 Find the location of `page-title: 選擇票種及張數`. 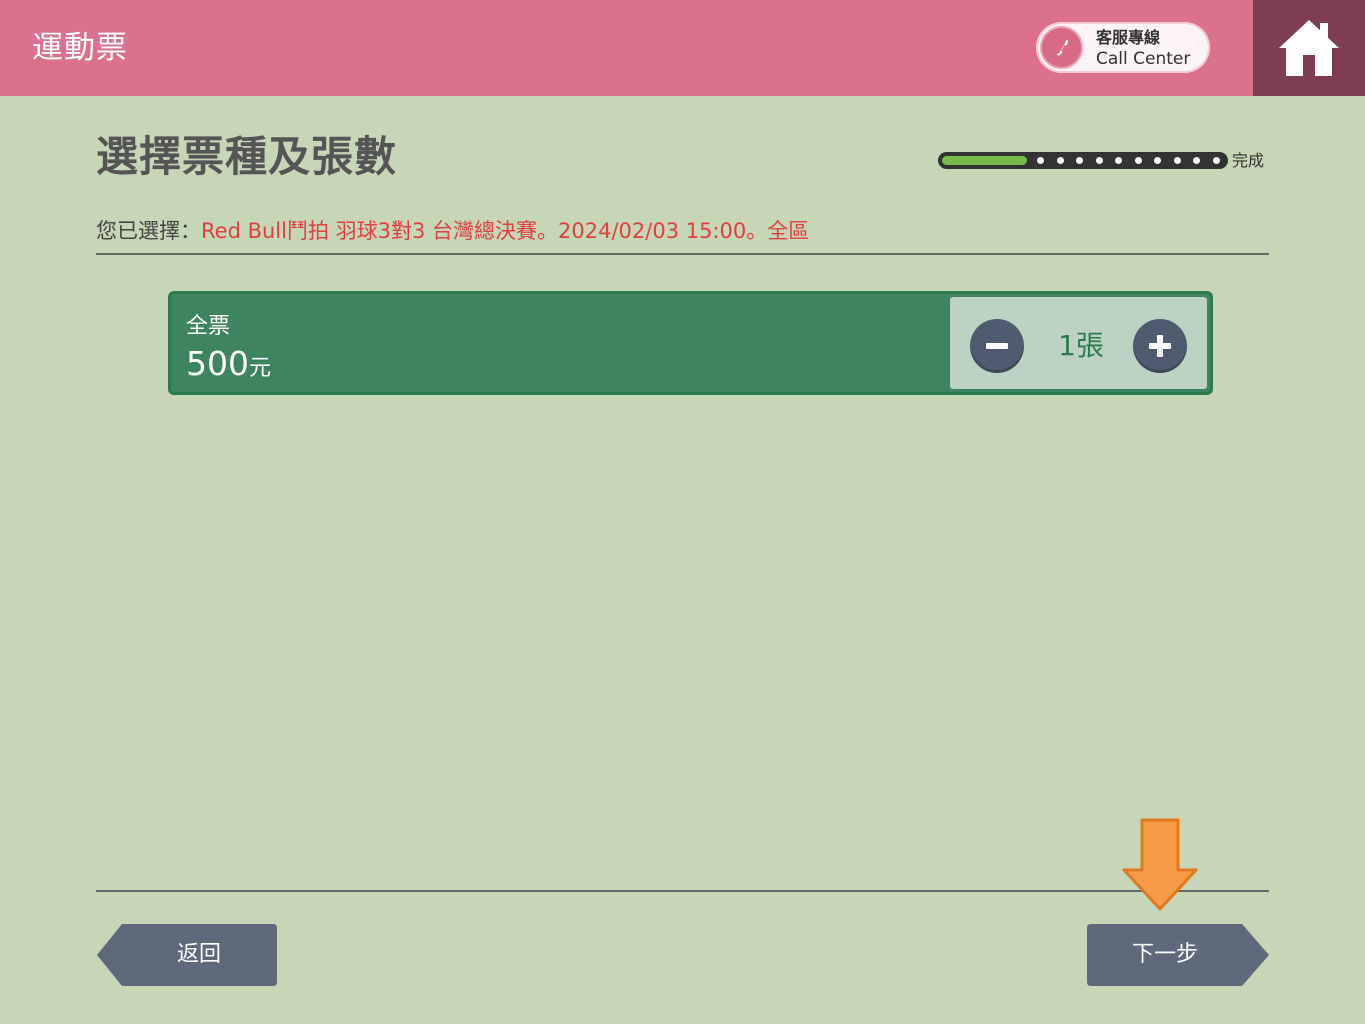

page-title: 選擇票種及張數 is located at coordinates (247, 156).